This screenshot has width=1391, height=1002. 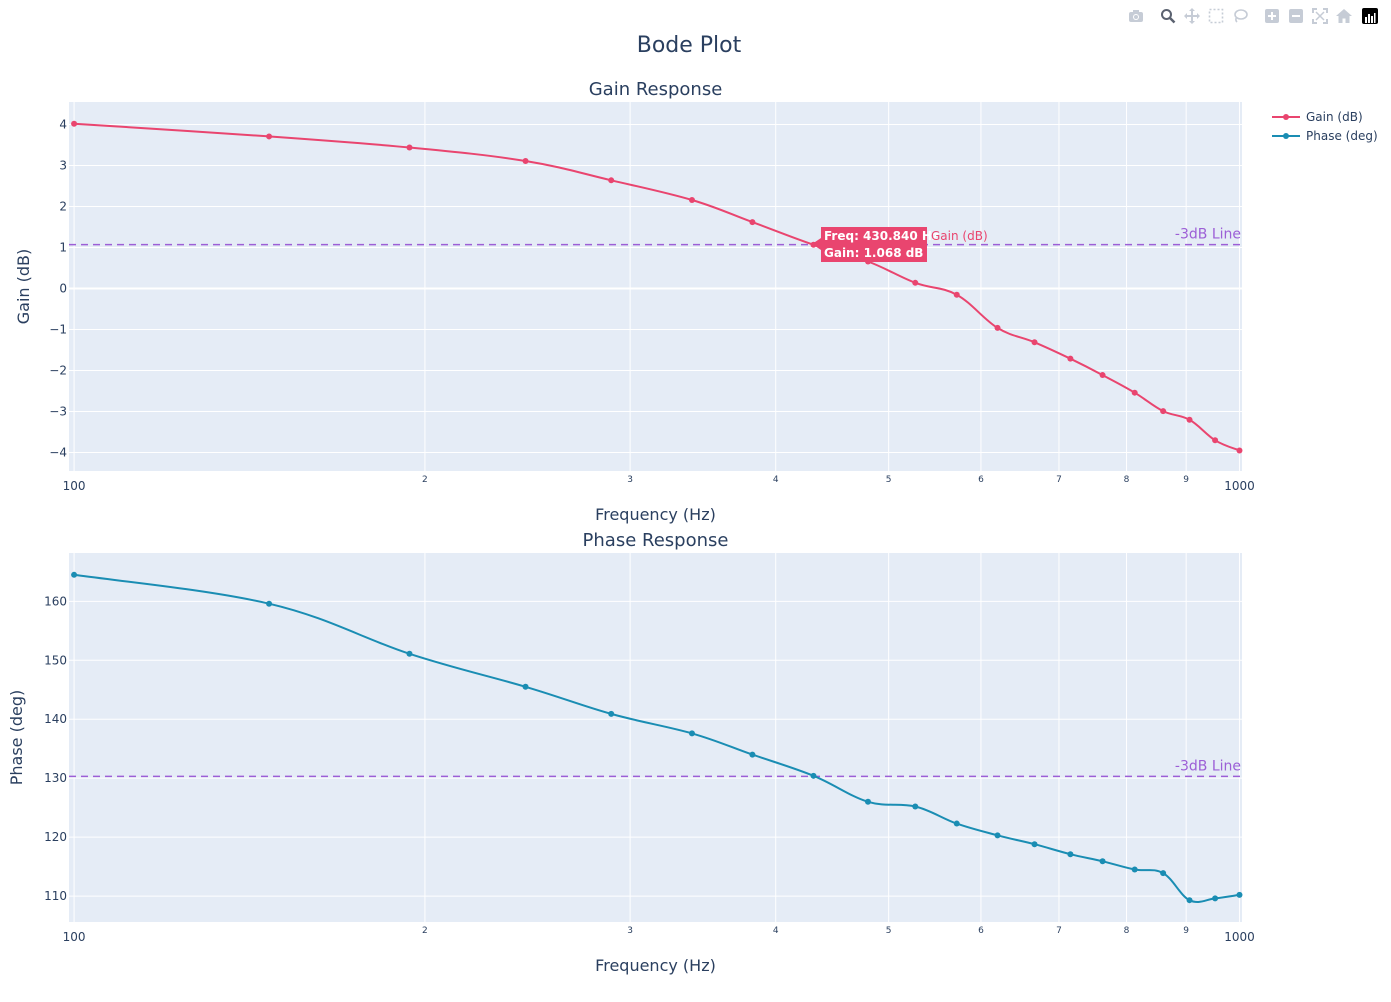 What do you see at coordinates (55, 660) in the screenshot?
I see `y-tick-label: 150` at bounding box center [55, 660].